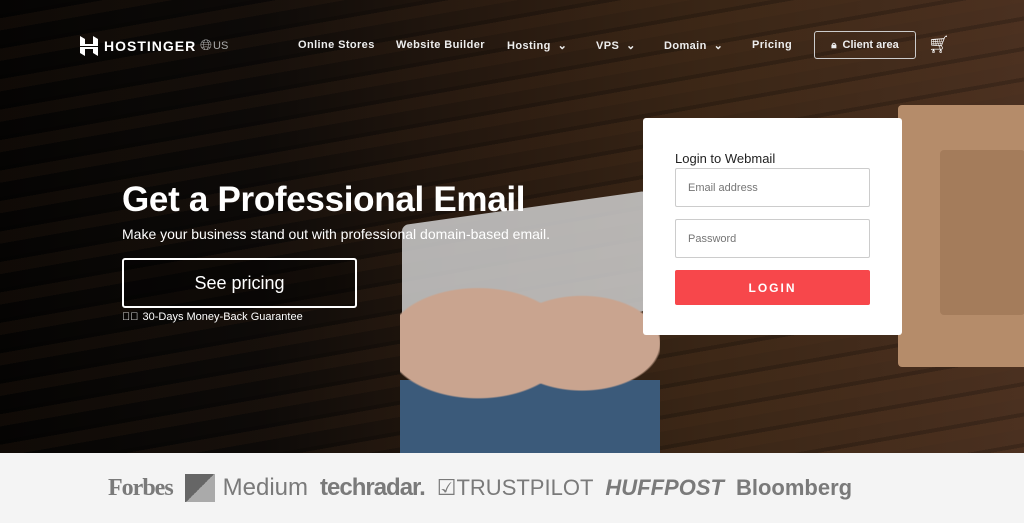 The image size is (1024, 523). I want to click on nav-hosting: Hosting ⌄, so click(537, 45).